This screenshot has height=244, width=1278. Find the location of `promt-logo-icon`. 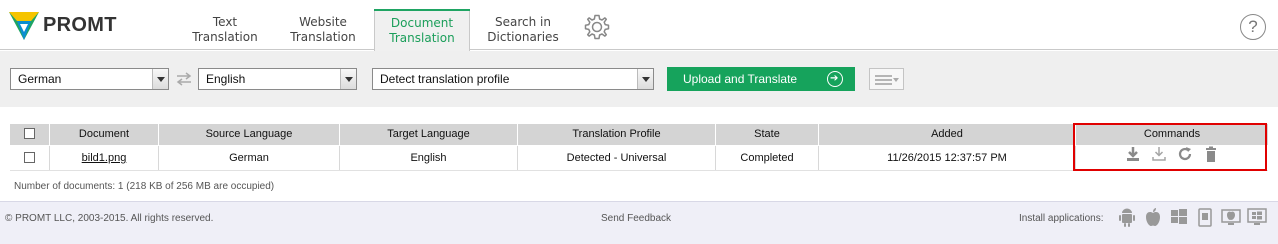

promt-logo-icon is located at coordinates (24, 26).